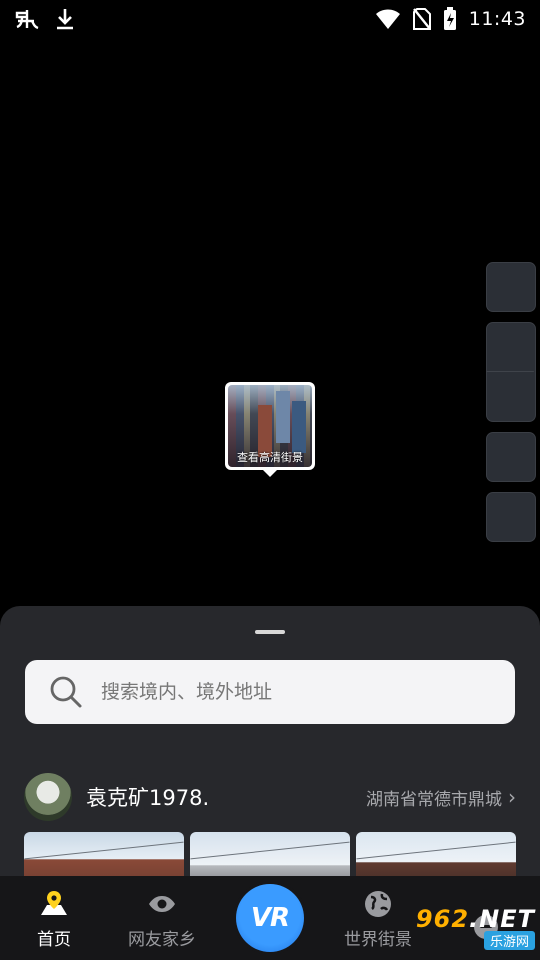  Describe the element at coordinates (502, 919) in the screenshot. I see `watermark-net: .NET` at that location.